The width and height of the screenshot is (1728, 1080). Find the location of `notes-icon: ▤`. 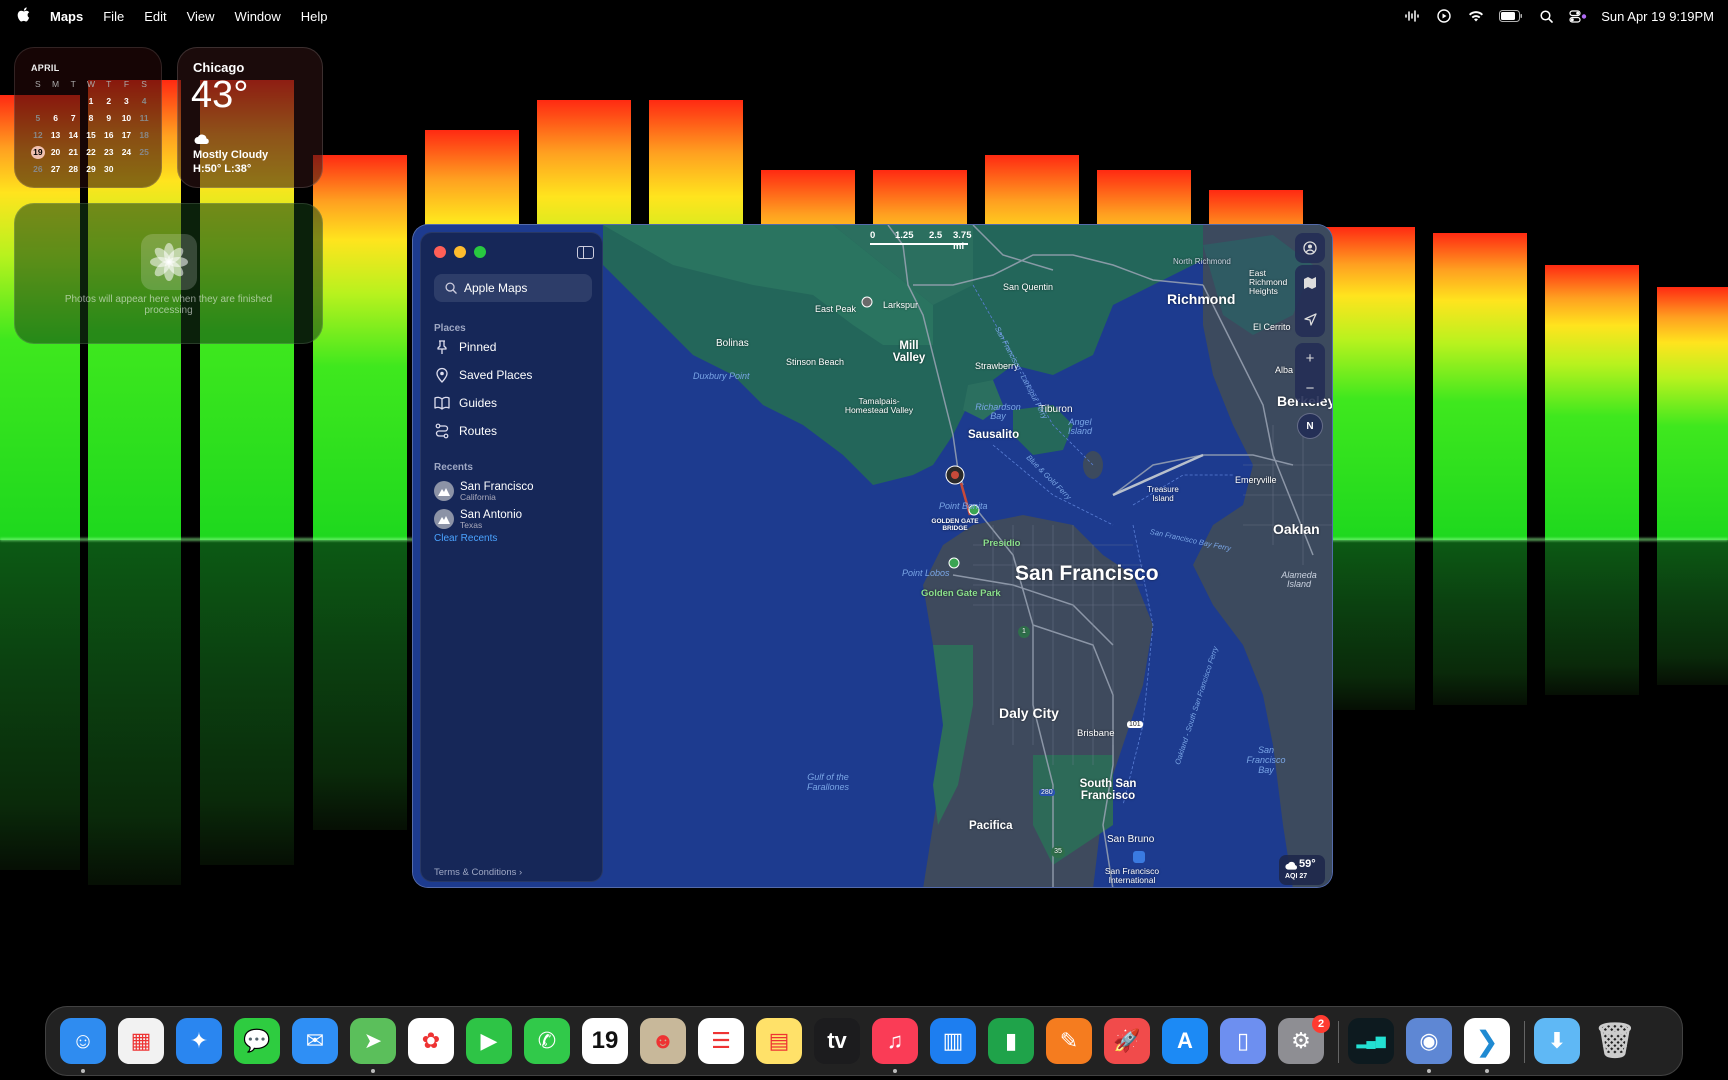

notes-icon: ▤ is located at coordinates (779, 1041).